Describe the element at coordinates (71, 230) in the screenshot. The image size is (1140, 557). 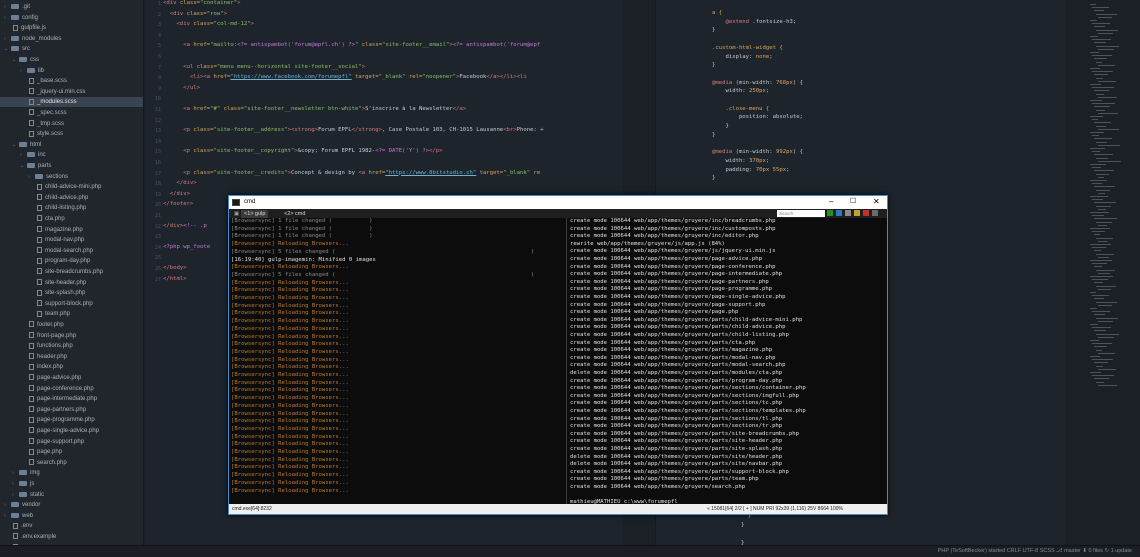
I see `tree-item: magazine.php` at that location.